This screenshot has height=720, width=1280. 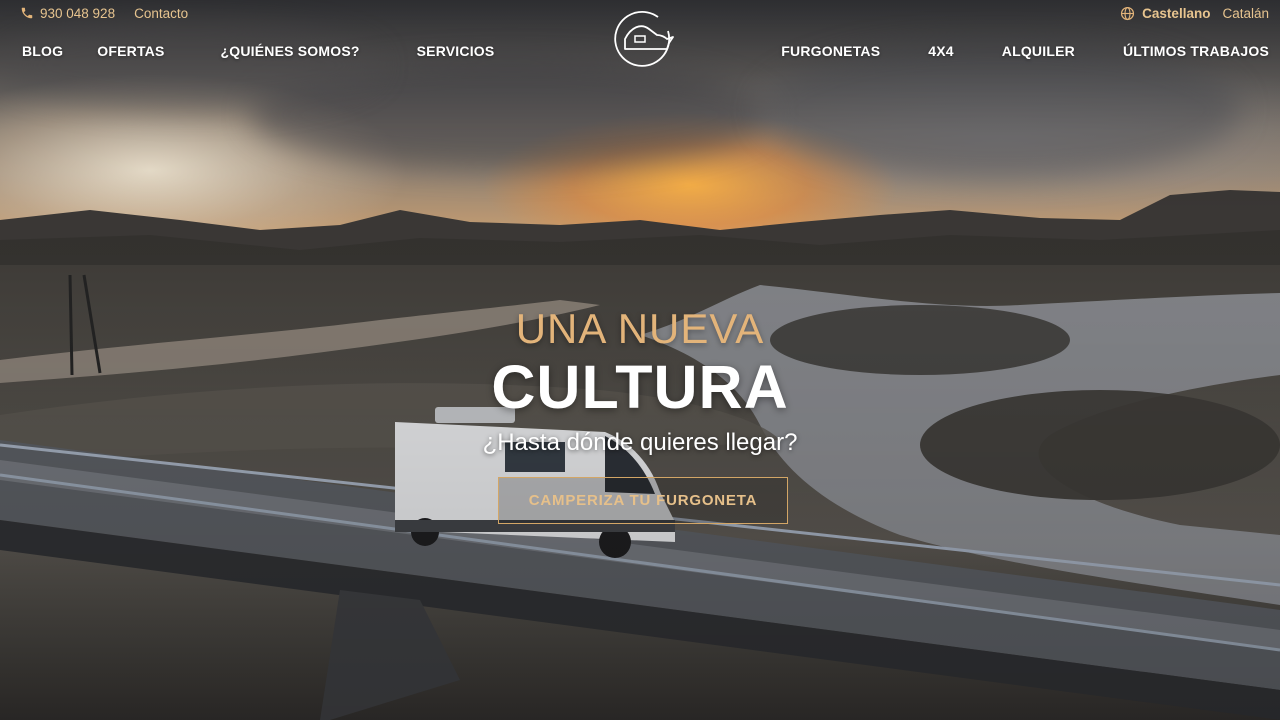 What do you see at coordinates (161, 13) in the screenshot?
I see `contact-link: Contacto` at bounding box center [161, 13].